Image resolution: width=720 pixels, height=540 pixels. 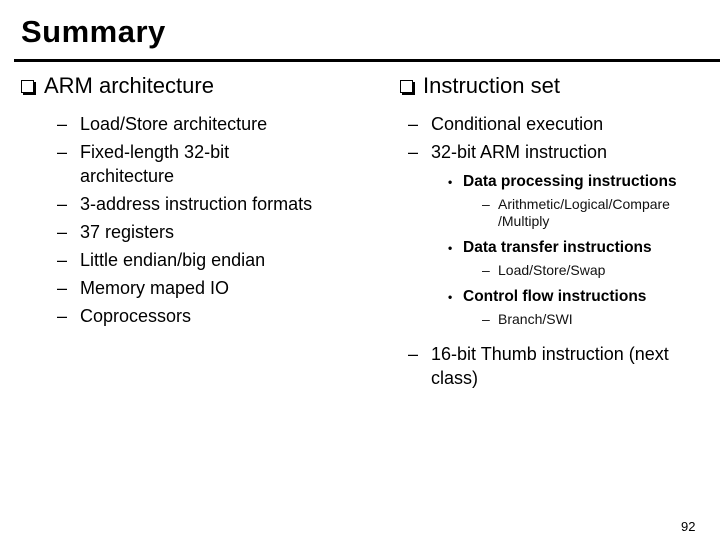 I want to click on page-number: 92, so click(x=688, y=526).